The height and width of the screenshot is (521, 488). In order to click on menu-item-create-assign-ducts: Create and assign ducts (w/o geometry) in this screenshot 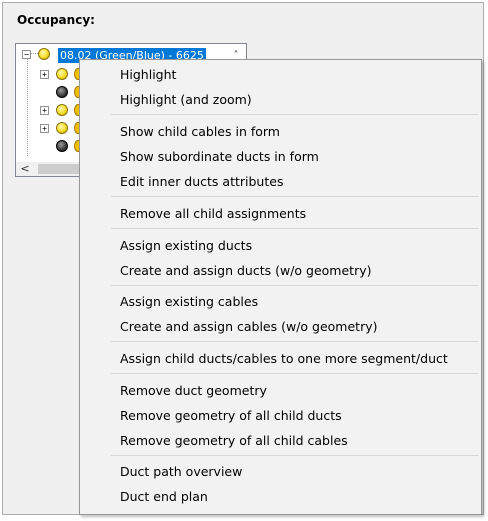, I will do `click(246, 270)`.